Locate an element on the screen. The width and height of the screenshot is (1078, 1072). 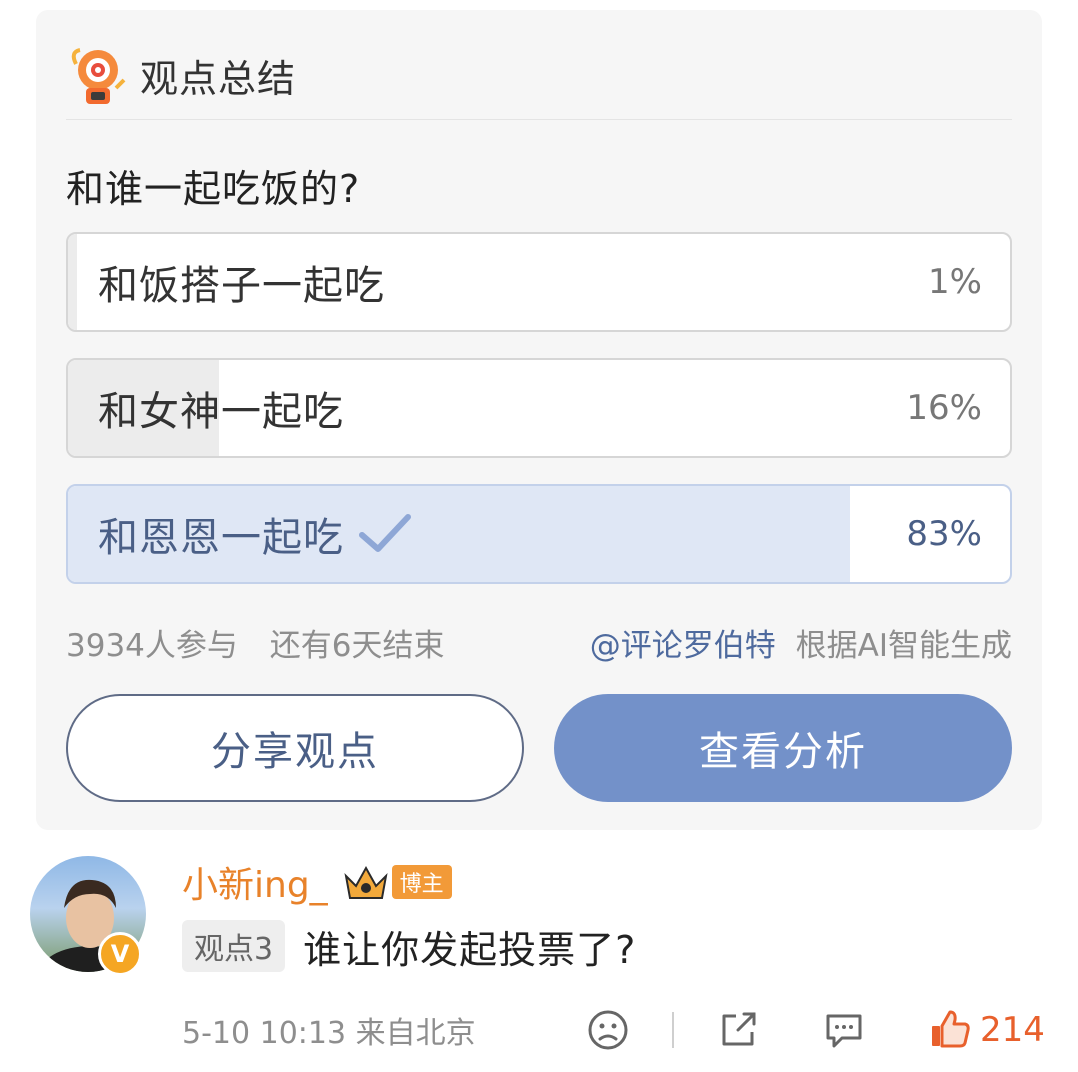
comment-author-row: 小新ing_ 博主 is located at coordinates (317, 882).